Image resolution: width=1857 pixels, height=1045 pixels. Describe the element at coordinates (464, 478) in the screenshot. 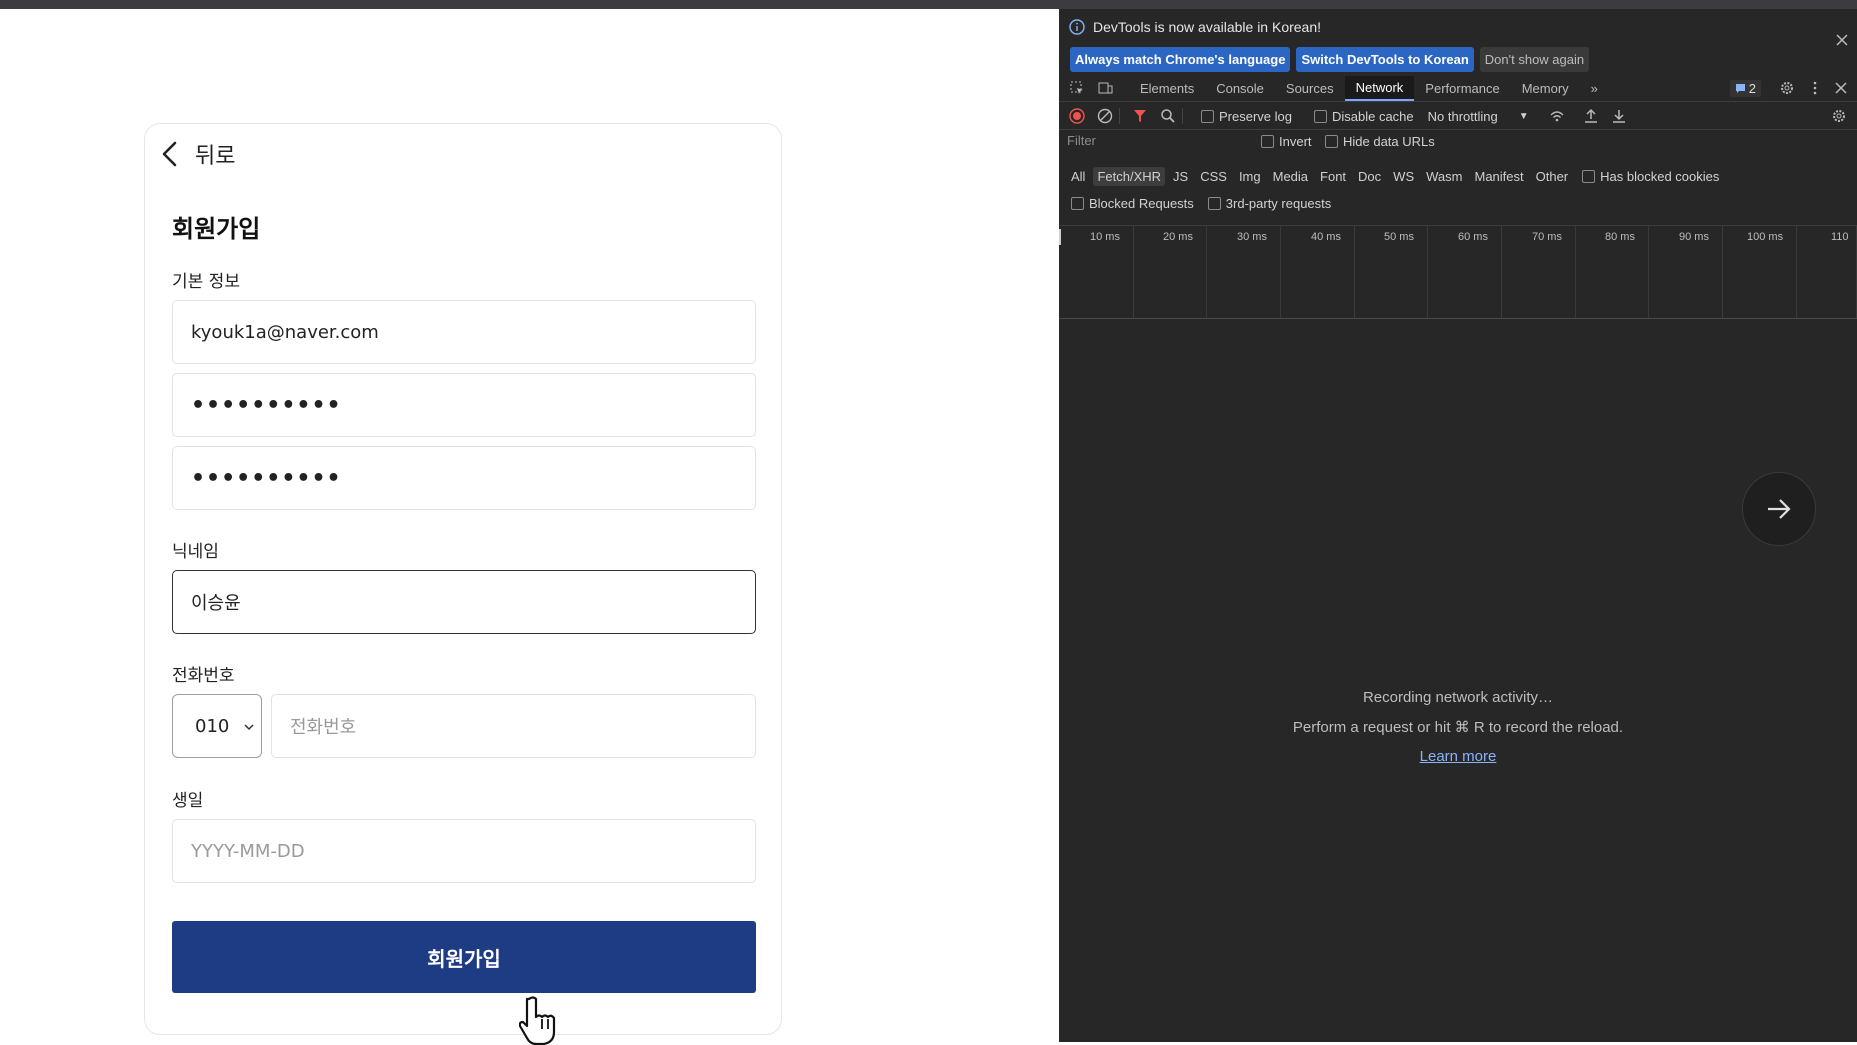

I see `password-confirm-field: ••••••••••` at that location.